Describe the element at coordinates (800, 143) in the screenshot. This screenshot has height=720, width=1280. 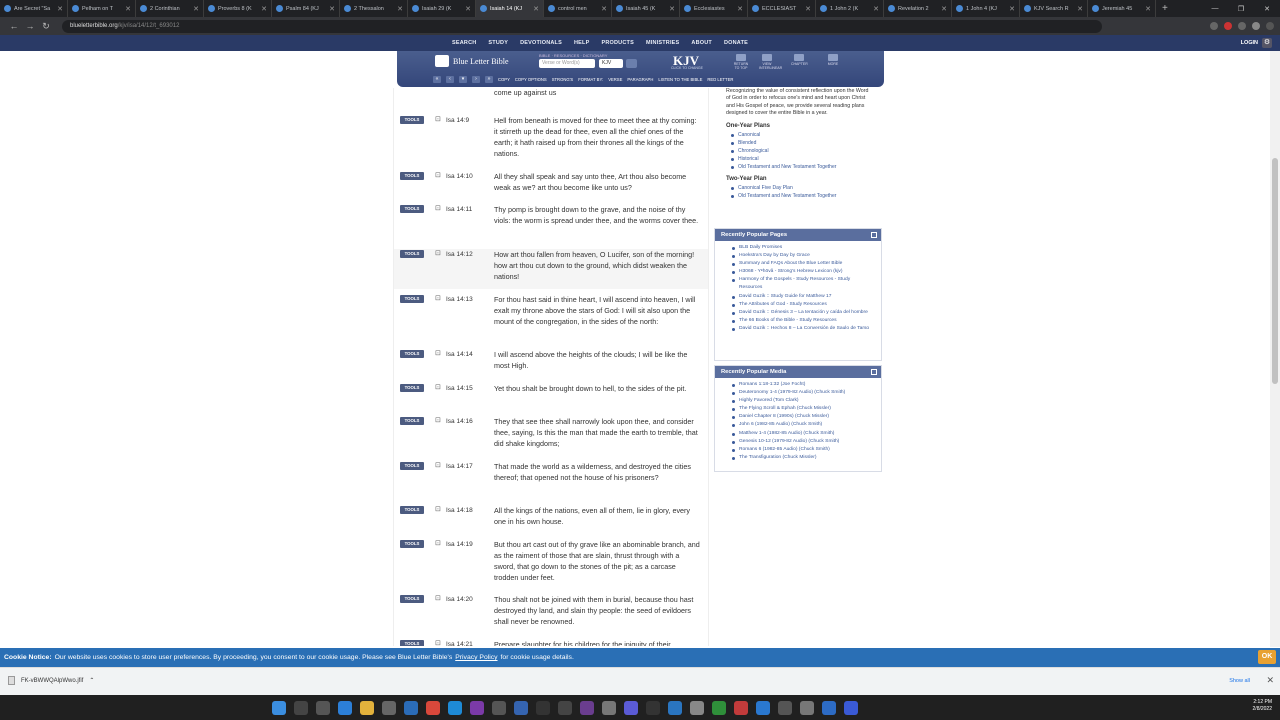
I see `list-item: Blended` at that location.